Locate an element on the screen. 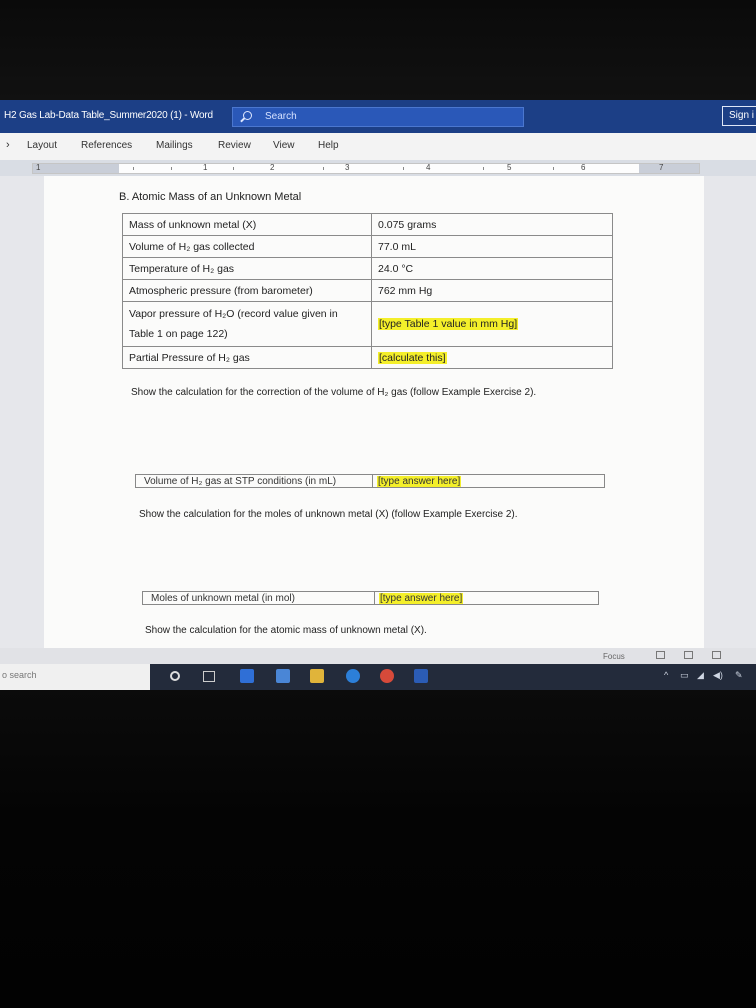  tab-layout: Layout is located at coordinates (42, 145).